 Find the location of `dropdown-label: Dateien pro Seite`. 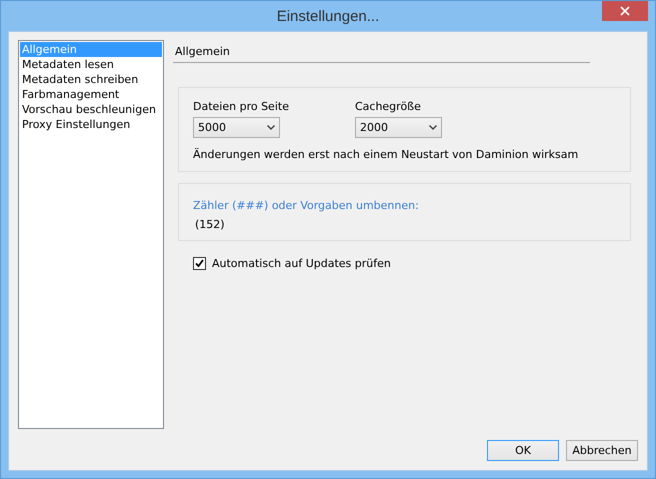

dropdown-label: Dateien pro Seite is located at coordinates (241, 106).